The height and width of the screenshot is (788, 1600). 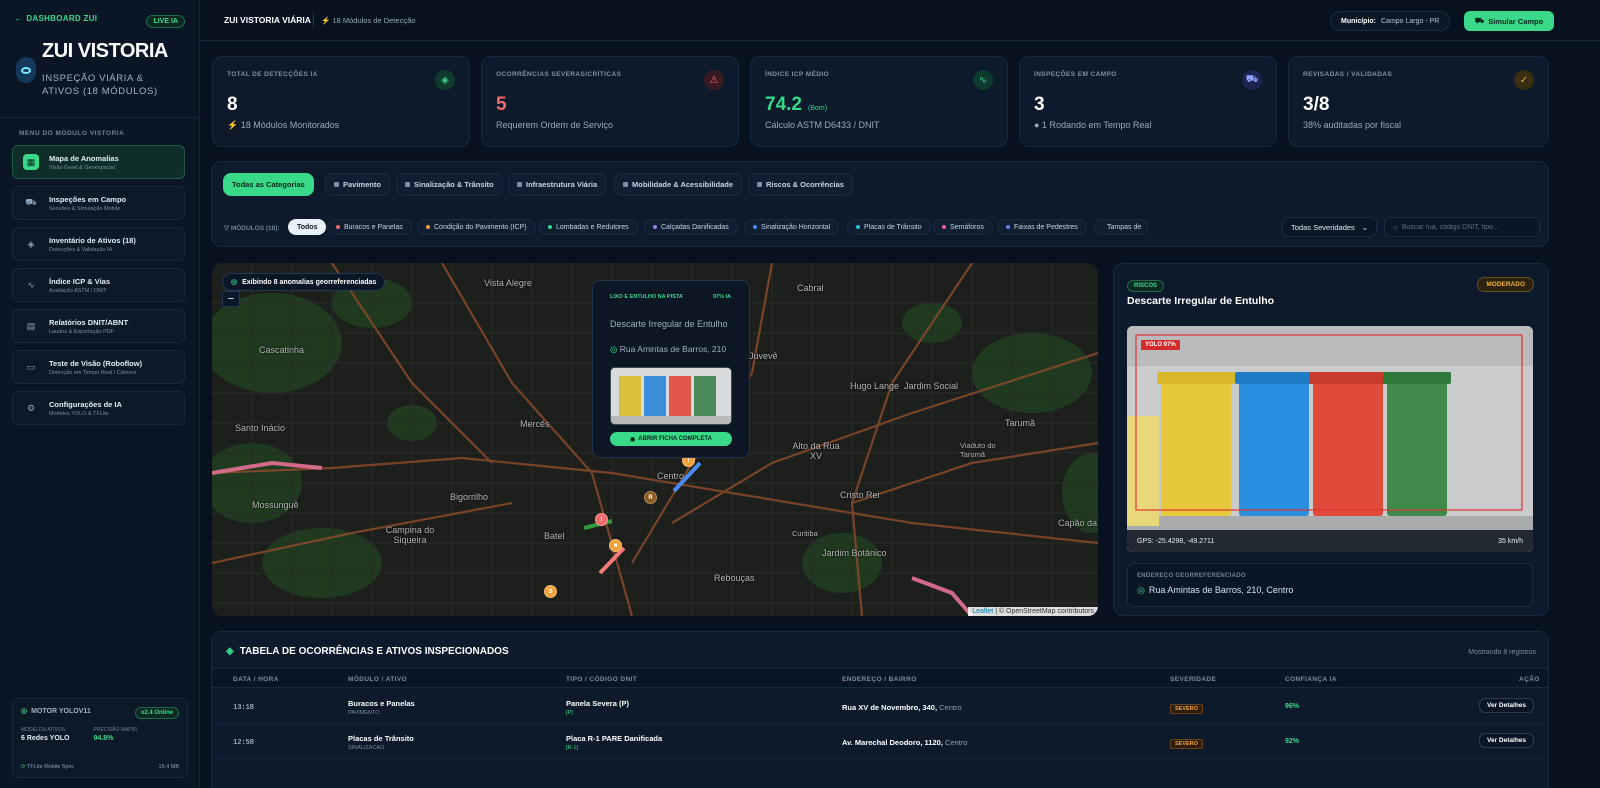 What do you see at coordinates (115, 730) in the screenshot?
I see `engine-precision-label: PRECISÃO MAP50` at bounding box center [115, 730].